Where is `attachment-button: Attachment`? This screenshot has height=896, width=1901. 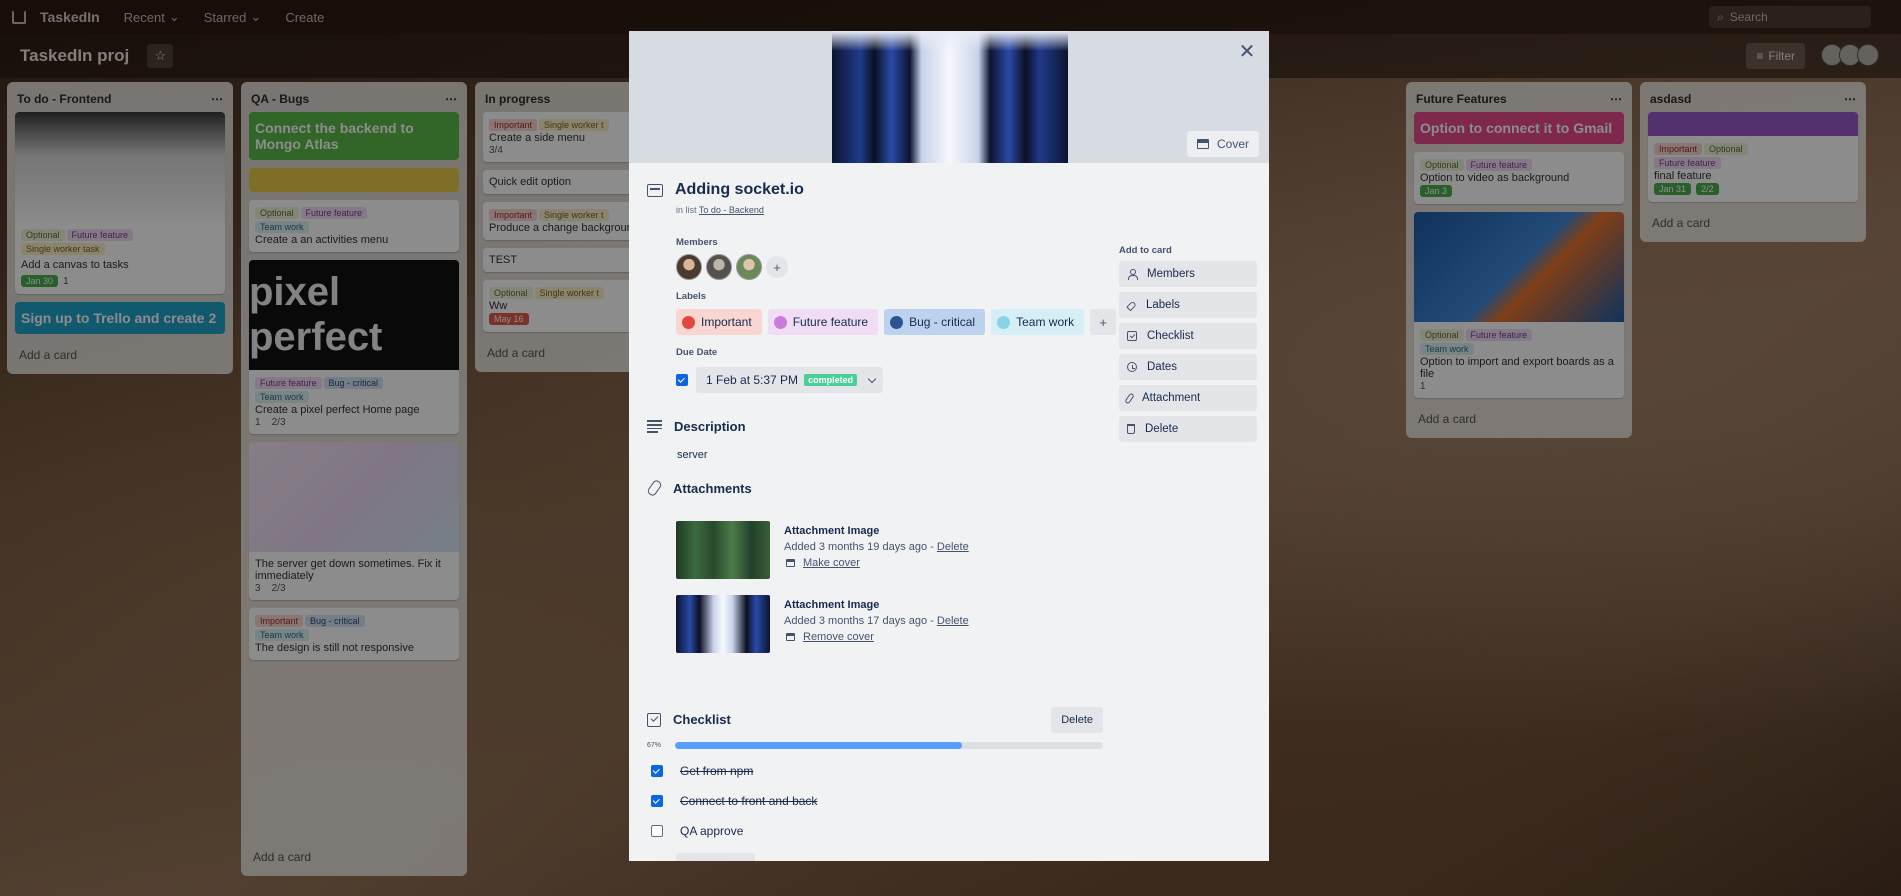
attachment-button: Attachment is located at coordinates (1188, 398).